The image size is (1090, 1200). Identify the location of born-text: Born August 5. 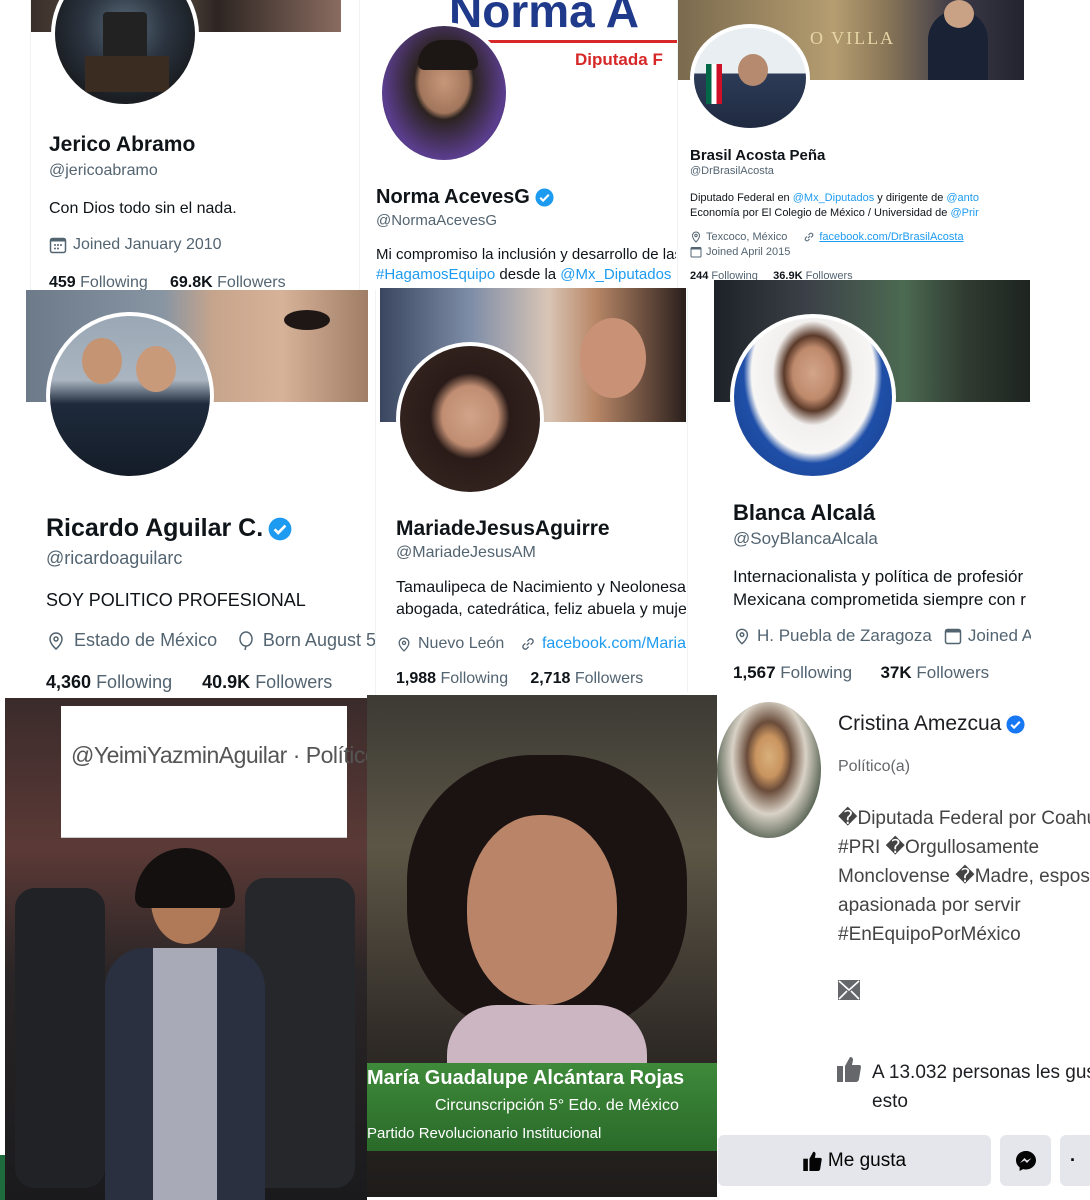
(319, 640).